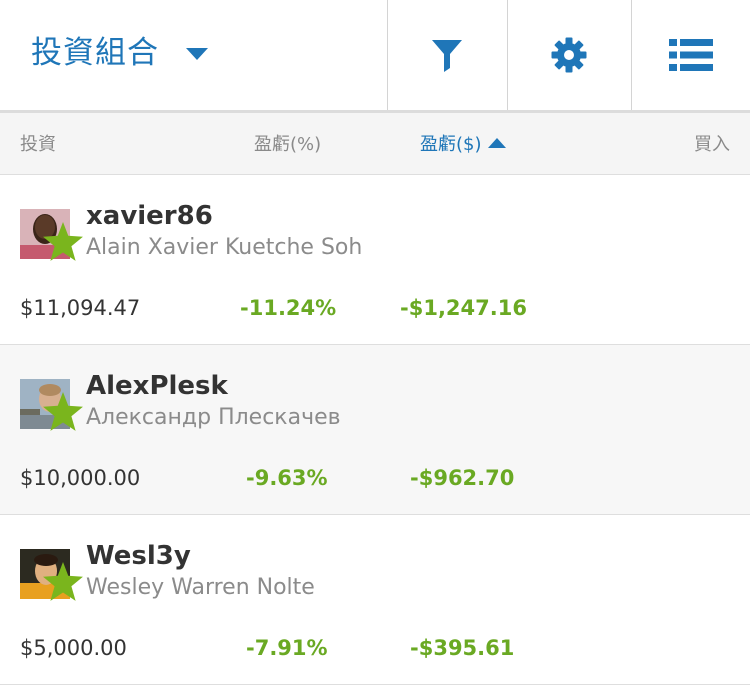  What do you see at coordinates (157, 386) in the screenshot?
I see `username: AlexPlesk` at bounding box center [157, 386].